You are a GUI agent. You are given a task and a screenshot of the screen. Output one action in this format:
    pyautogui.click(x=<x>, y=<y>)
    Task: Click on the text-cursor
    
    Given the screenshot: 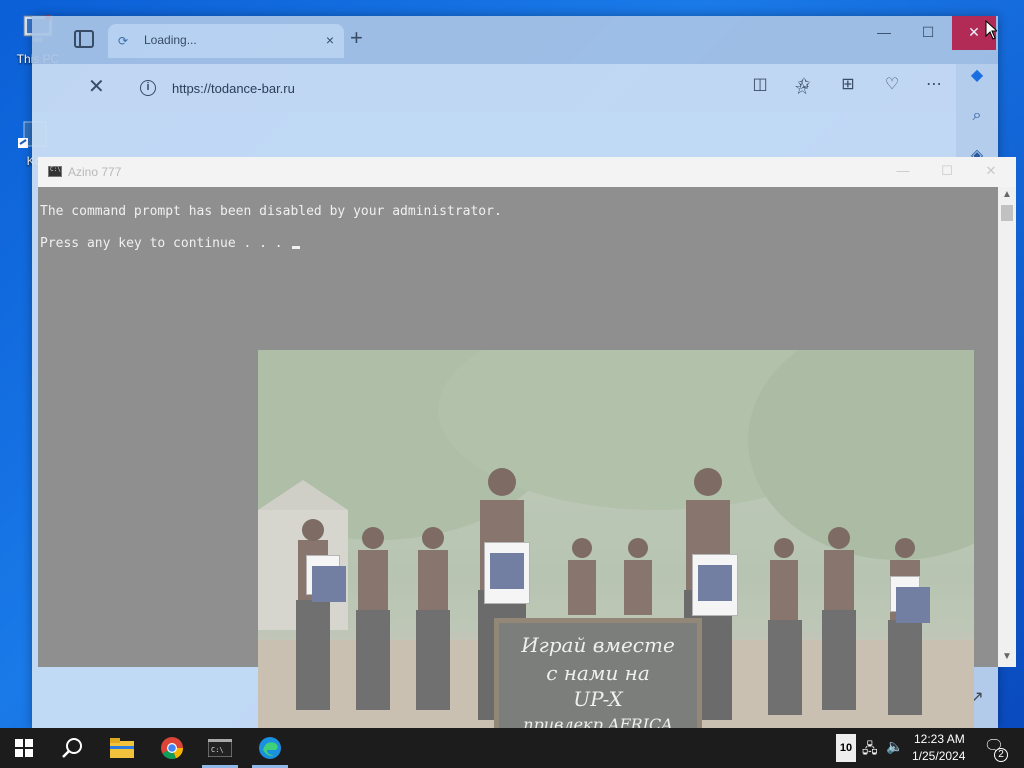 What is the action you would take?
    pyautogui.click(x=296, y=247)
    